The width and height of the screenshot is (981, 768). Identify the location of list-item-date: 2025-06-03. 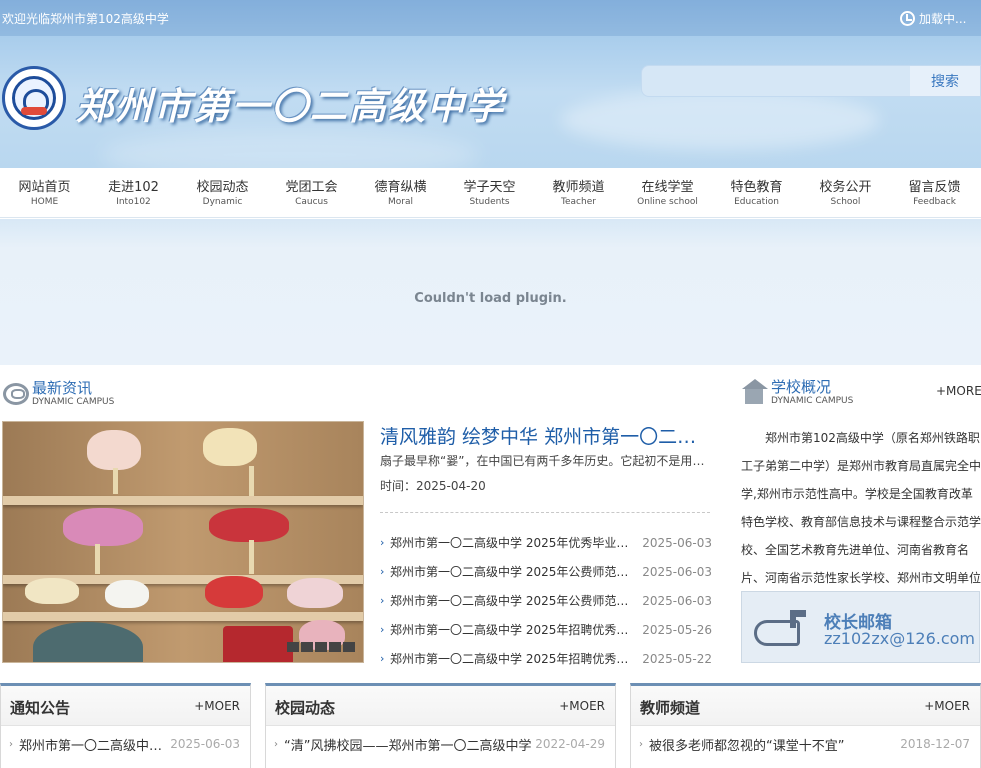
(205, 744).